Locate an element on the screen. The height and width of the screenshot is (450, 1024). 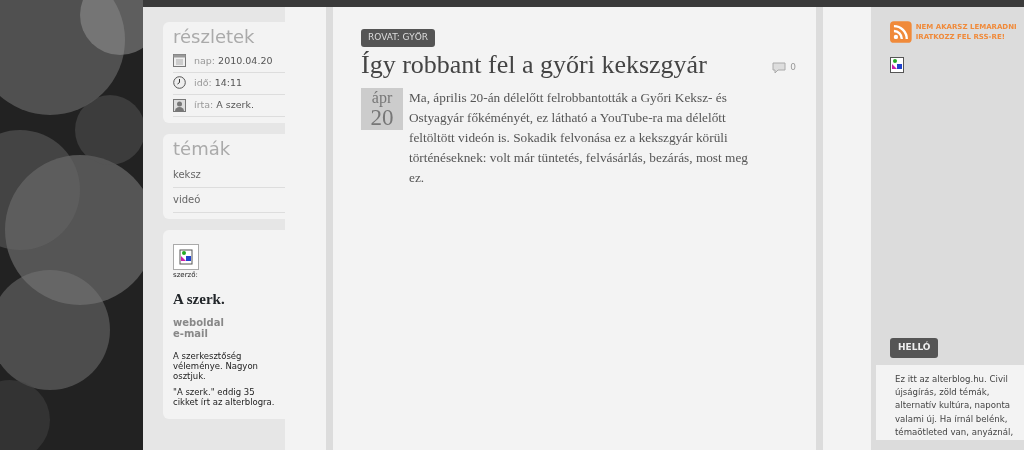
calendar-icon is located at coordinates (179, 61).